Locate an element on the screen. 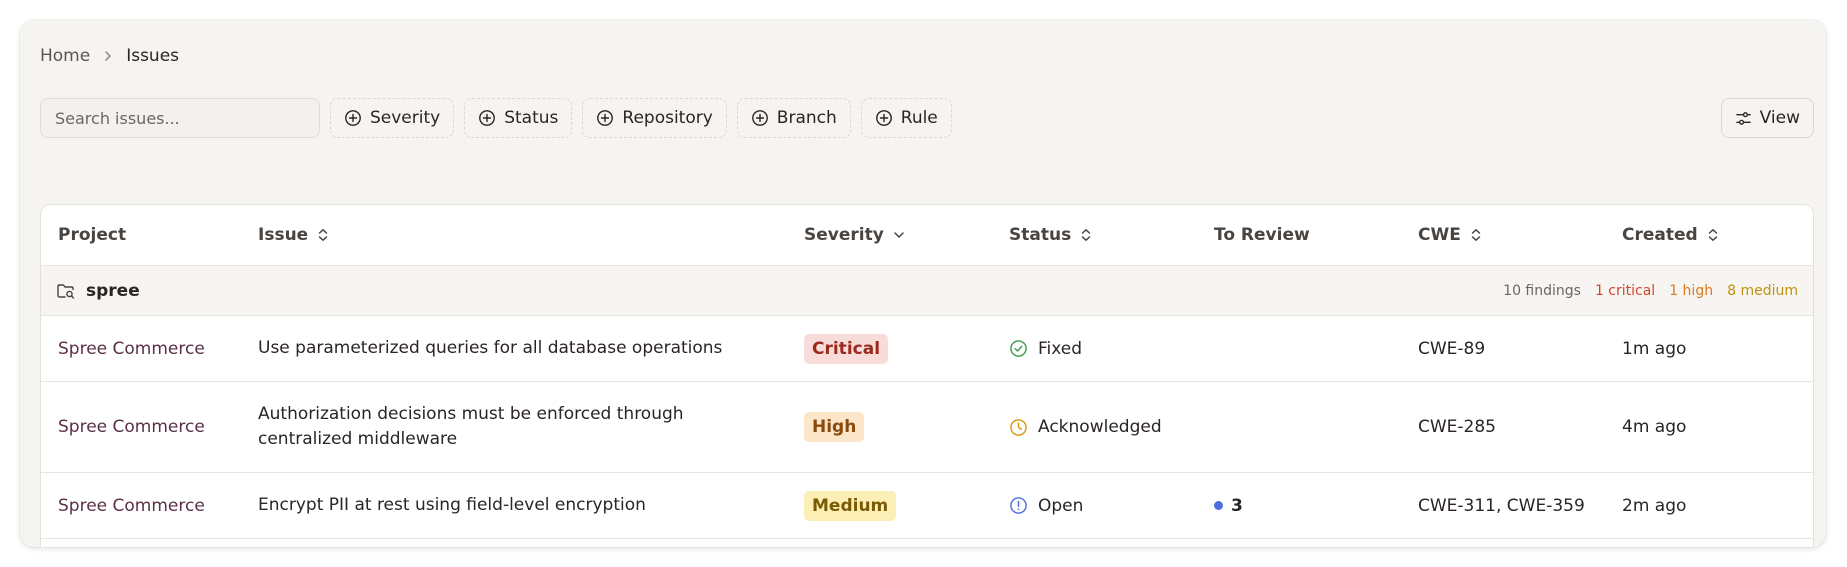 The width and height of the screenshot is (1847, 567). cell-created: 2m ago is located at coordinates (1654, 505).